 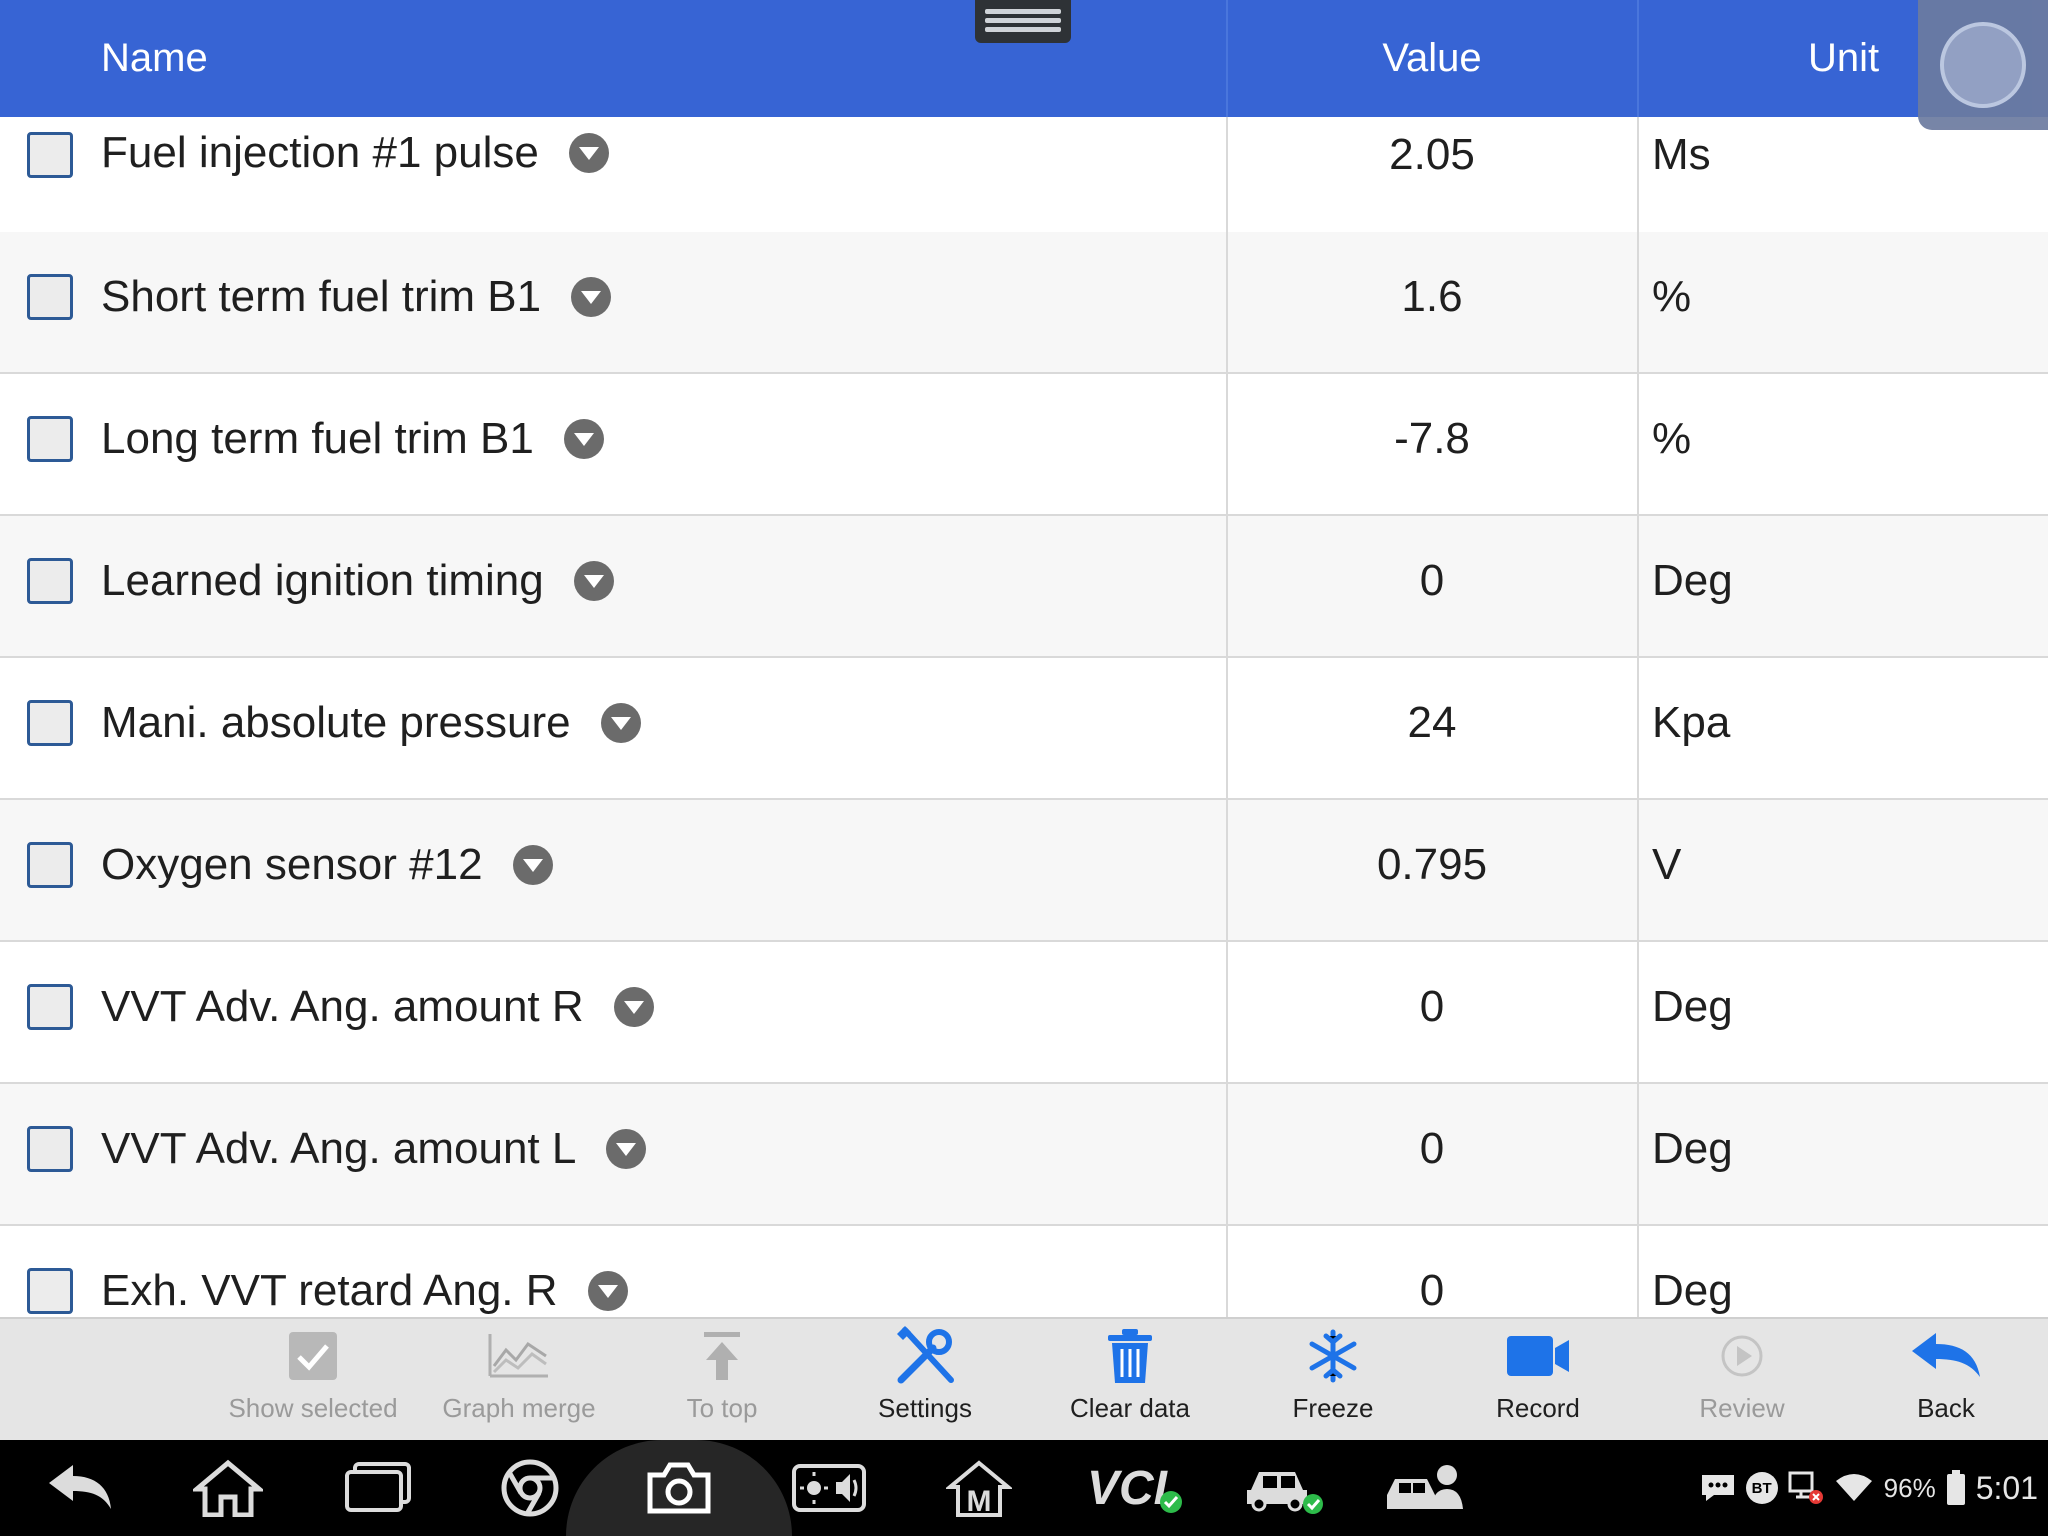 I want to click on column-divider, so click(x=1227, y=717).